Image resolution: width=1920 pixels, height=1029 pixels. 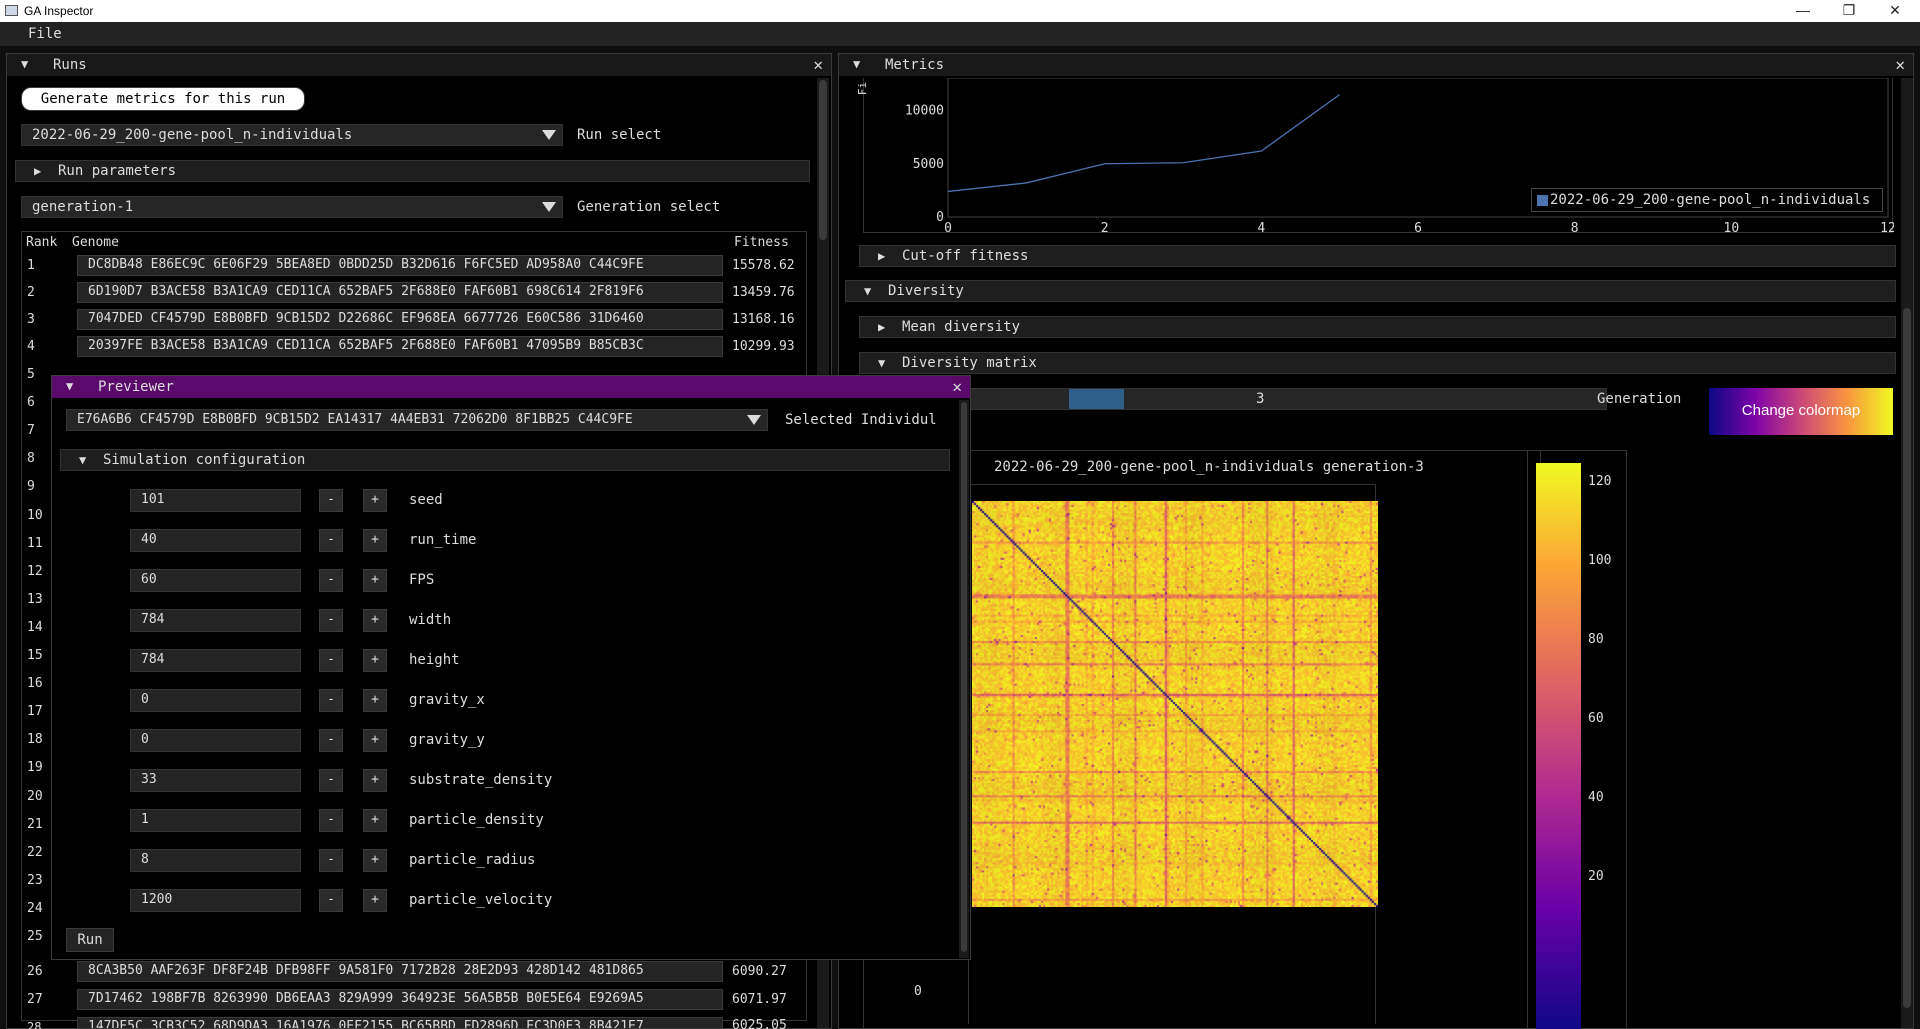 What do you see at coordinates (292, 207) in the screenshot?
I see `generation-select-combo: generation-1` at bounding box center [292, 207].